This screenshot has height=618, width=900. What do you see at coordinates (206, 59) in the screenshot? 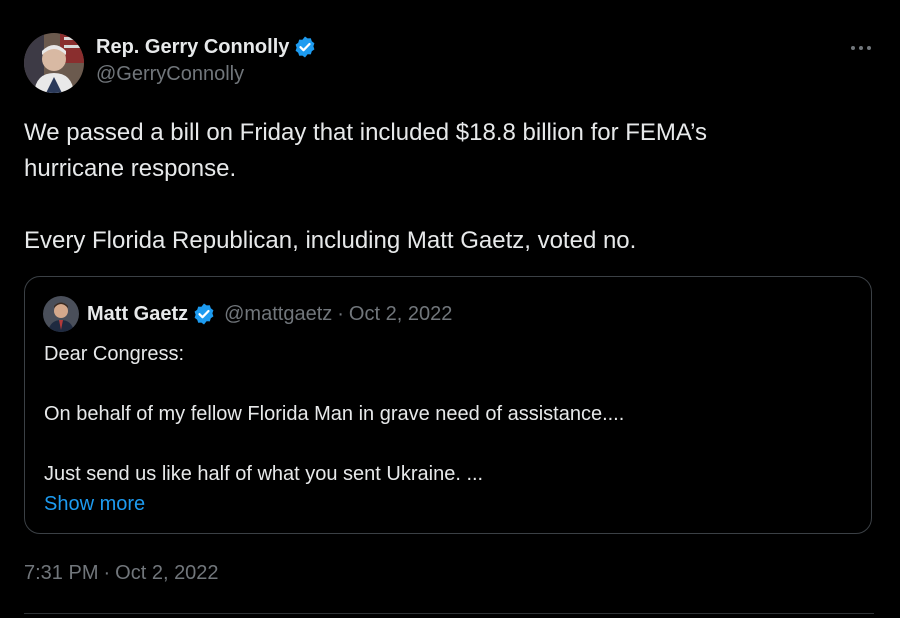
I see `author-info: Rep. Gerry Connolly @GerryConnolly` at bounding box center [206, 59].